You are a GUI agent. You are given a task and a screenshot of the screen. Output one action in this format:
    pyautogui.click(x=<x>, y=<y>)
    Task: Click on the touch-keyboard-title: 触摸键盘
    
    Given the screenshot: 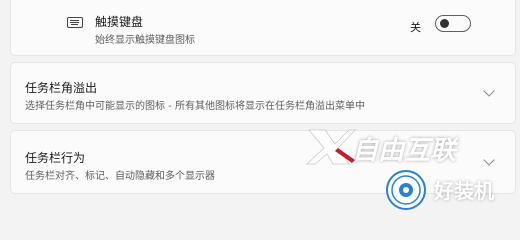 What is the action you would take?
    pyautogui.click(x=119, y=22)
    